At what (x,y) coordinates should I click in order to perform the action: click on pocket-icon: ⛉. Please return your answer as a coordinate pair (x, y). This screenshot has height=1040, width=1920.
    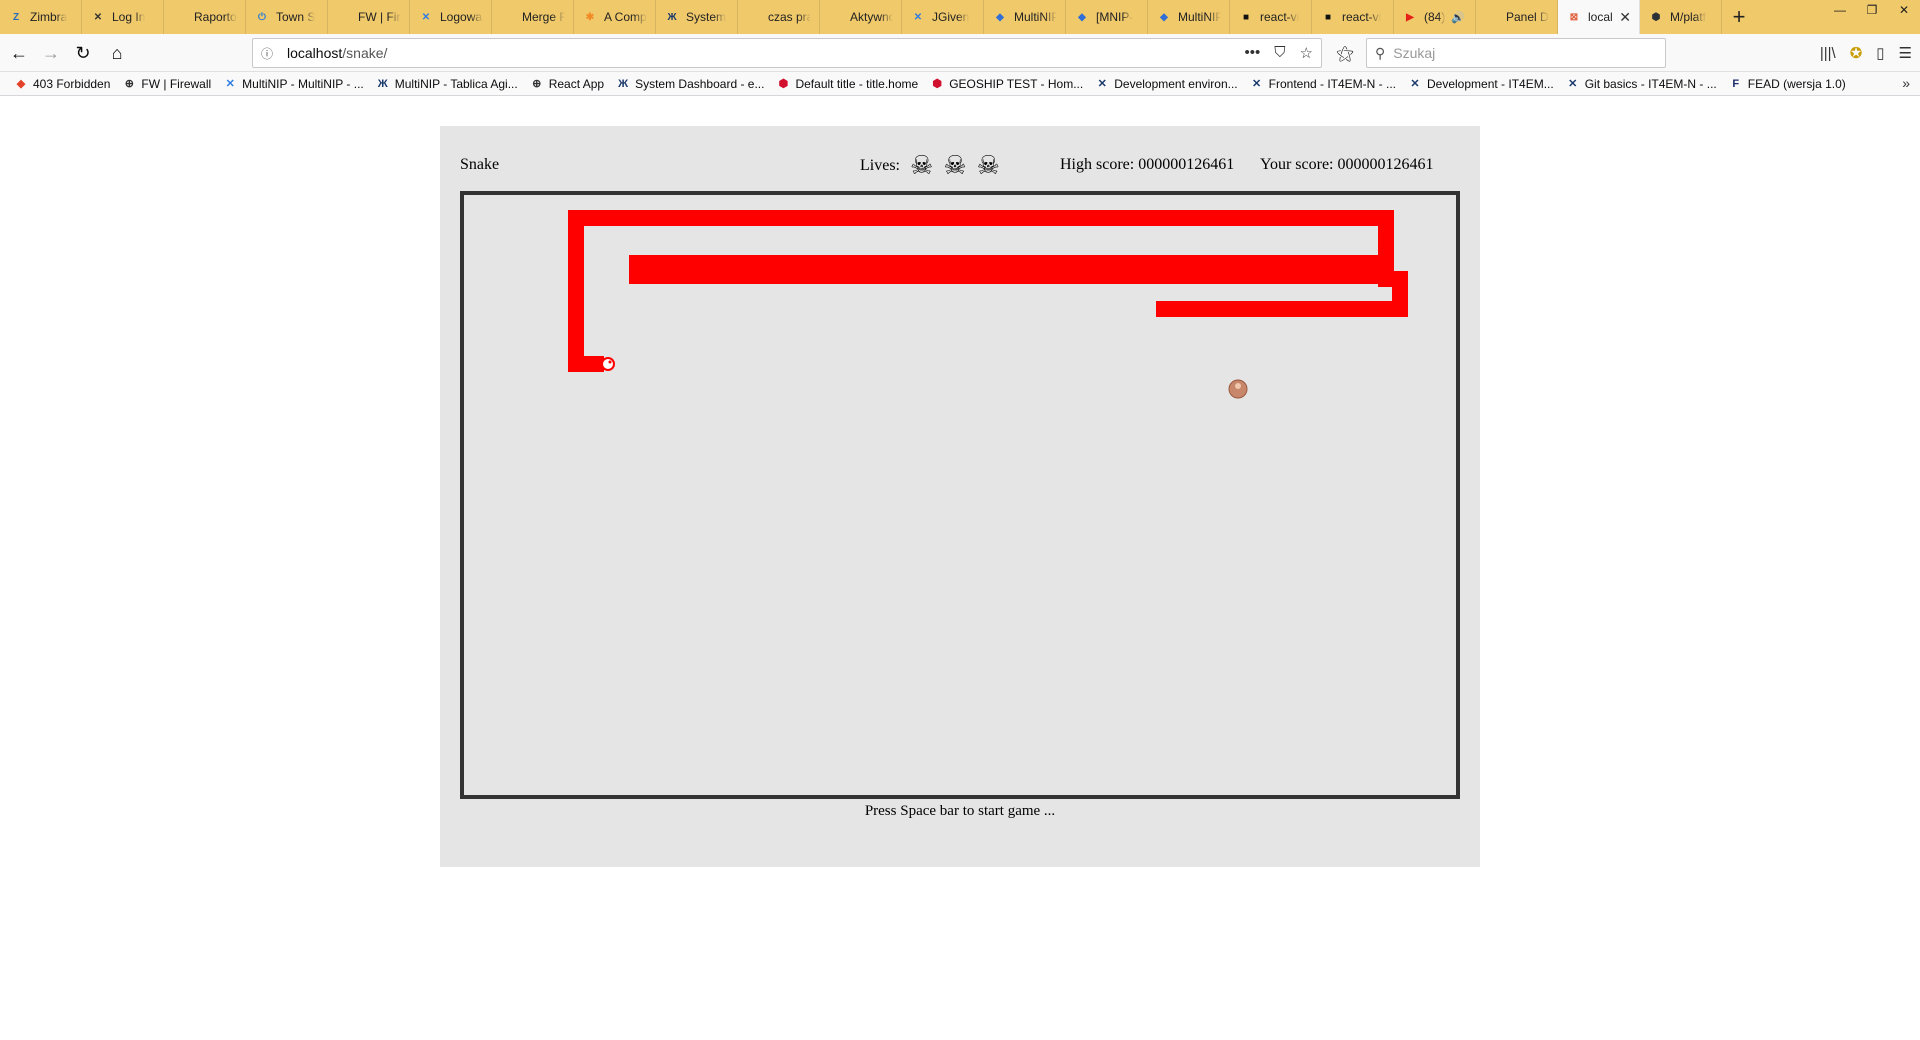
    Looking at the image, I should click on (1279, 53).